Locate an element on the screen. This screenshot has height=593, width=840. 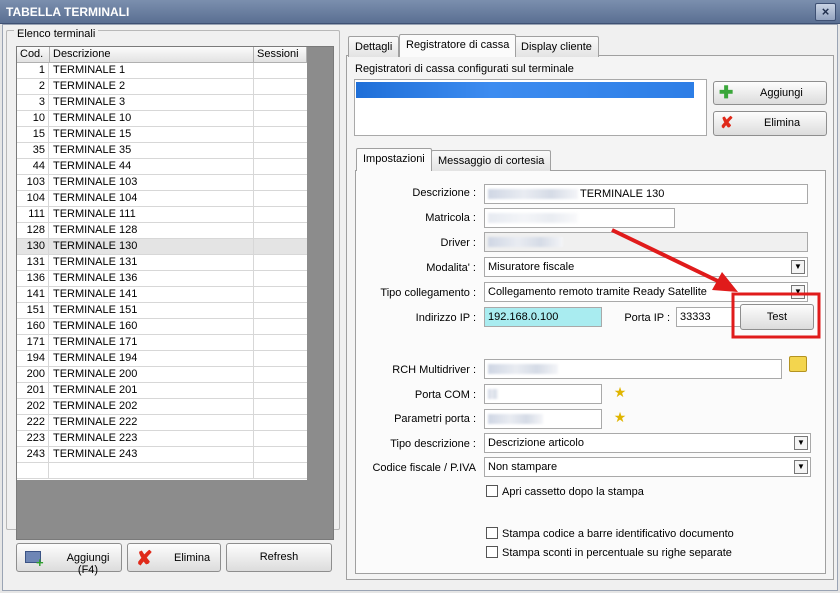
column-header-descrizione: Descrizione is located at coordinates (152, 55).